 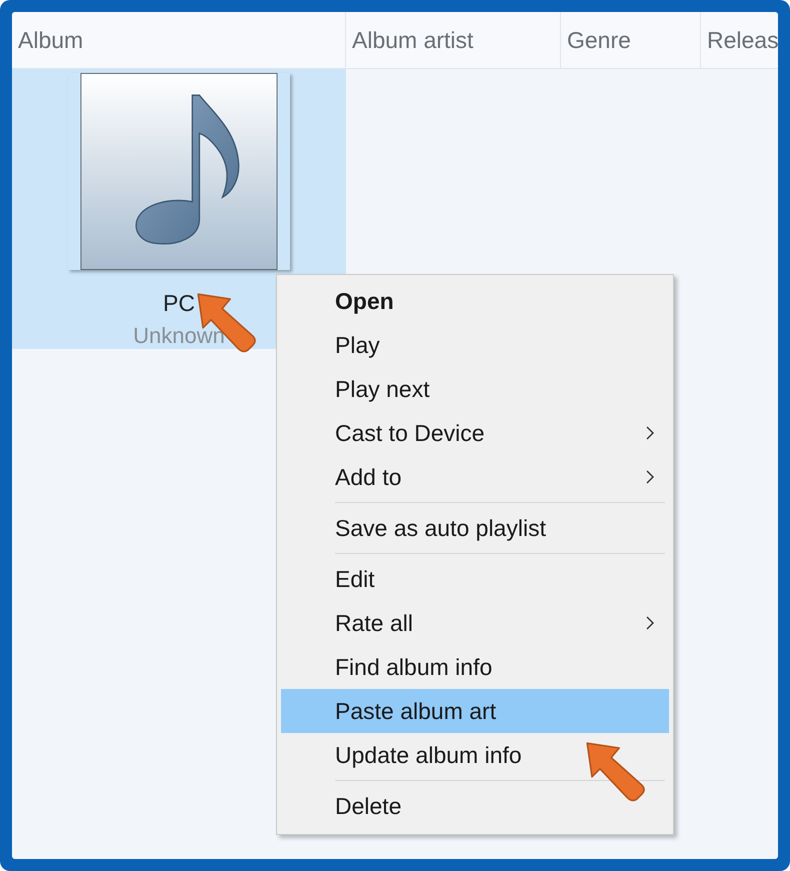 I want to click on menu-item: Play next, so click(x=475, y=389).